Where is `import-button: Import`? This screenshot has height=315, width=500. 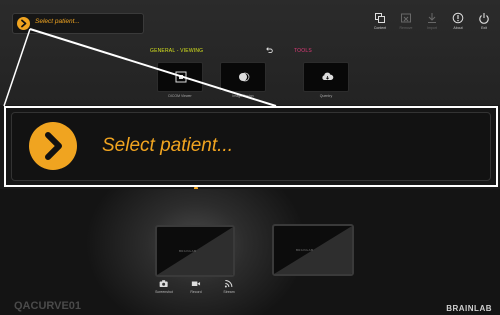
import-button: Import is located at coordinates (432, 25).